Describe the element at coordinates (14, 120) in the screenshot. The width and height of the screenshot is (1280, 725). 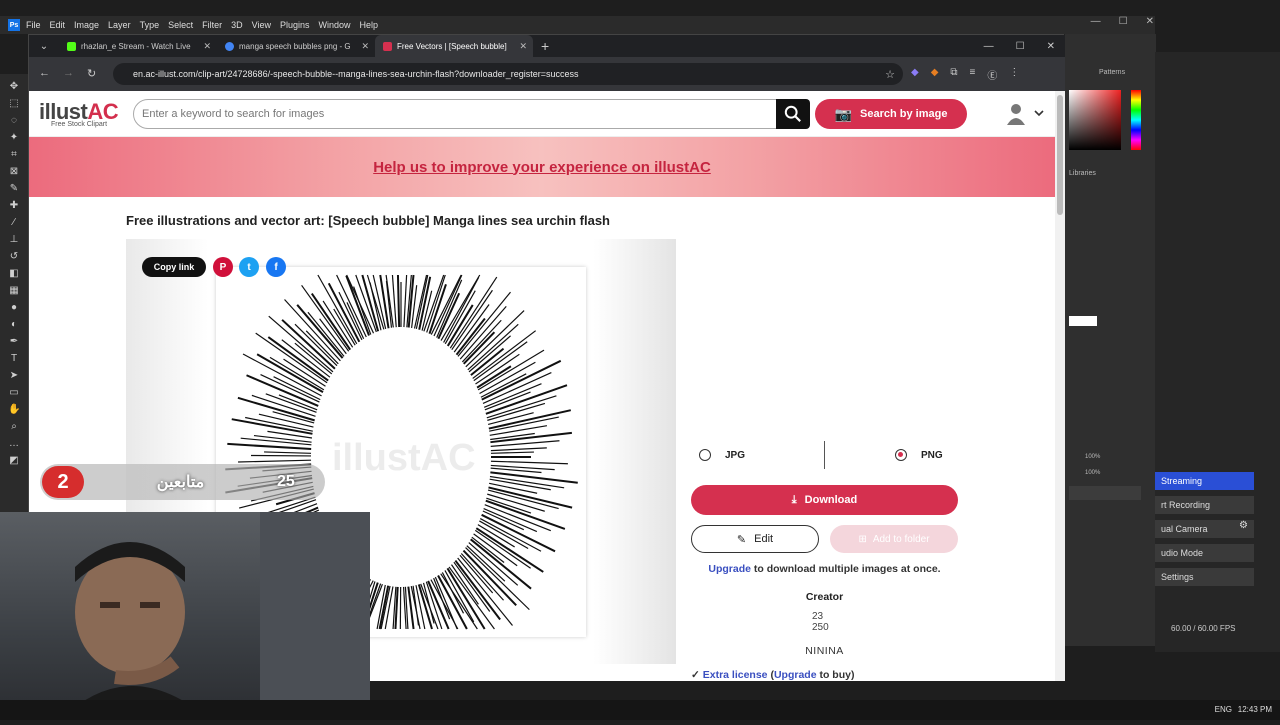
I see `lasso-tool-icon: ◌` at that location.